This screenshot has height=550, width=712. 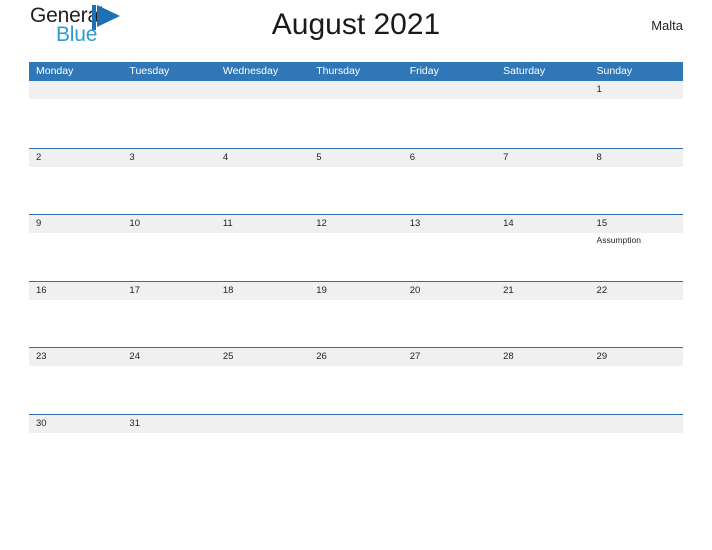 I want to click on calendar-day-cell: 31, so click(x=168, y=448).